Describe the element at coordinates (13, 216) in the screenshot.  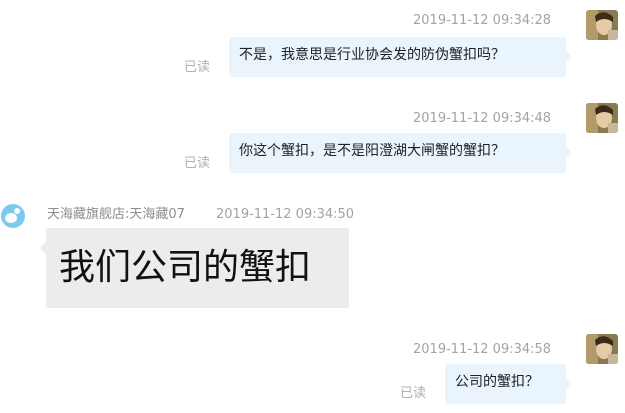
I see `shop-avatar-icon` at that location.